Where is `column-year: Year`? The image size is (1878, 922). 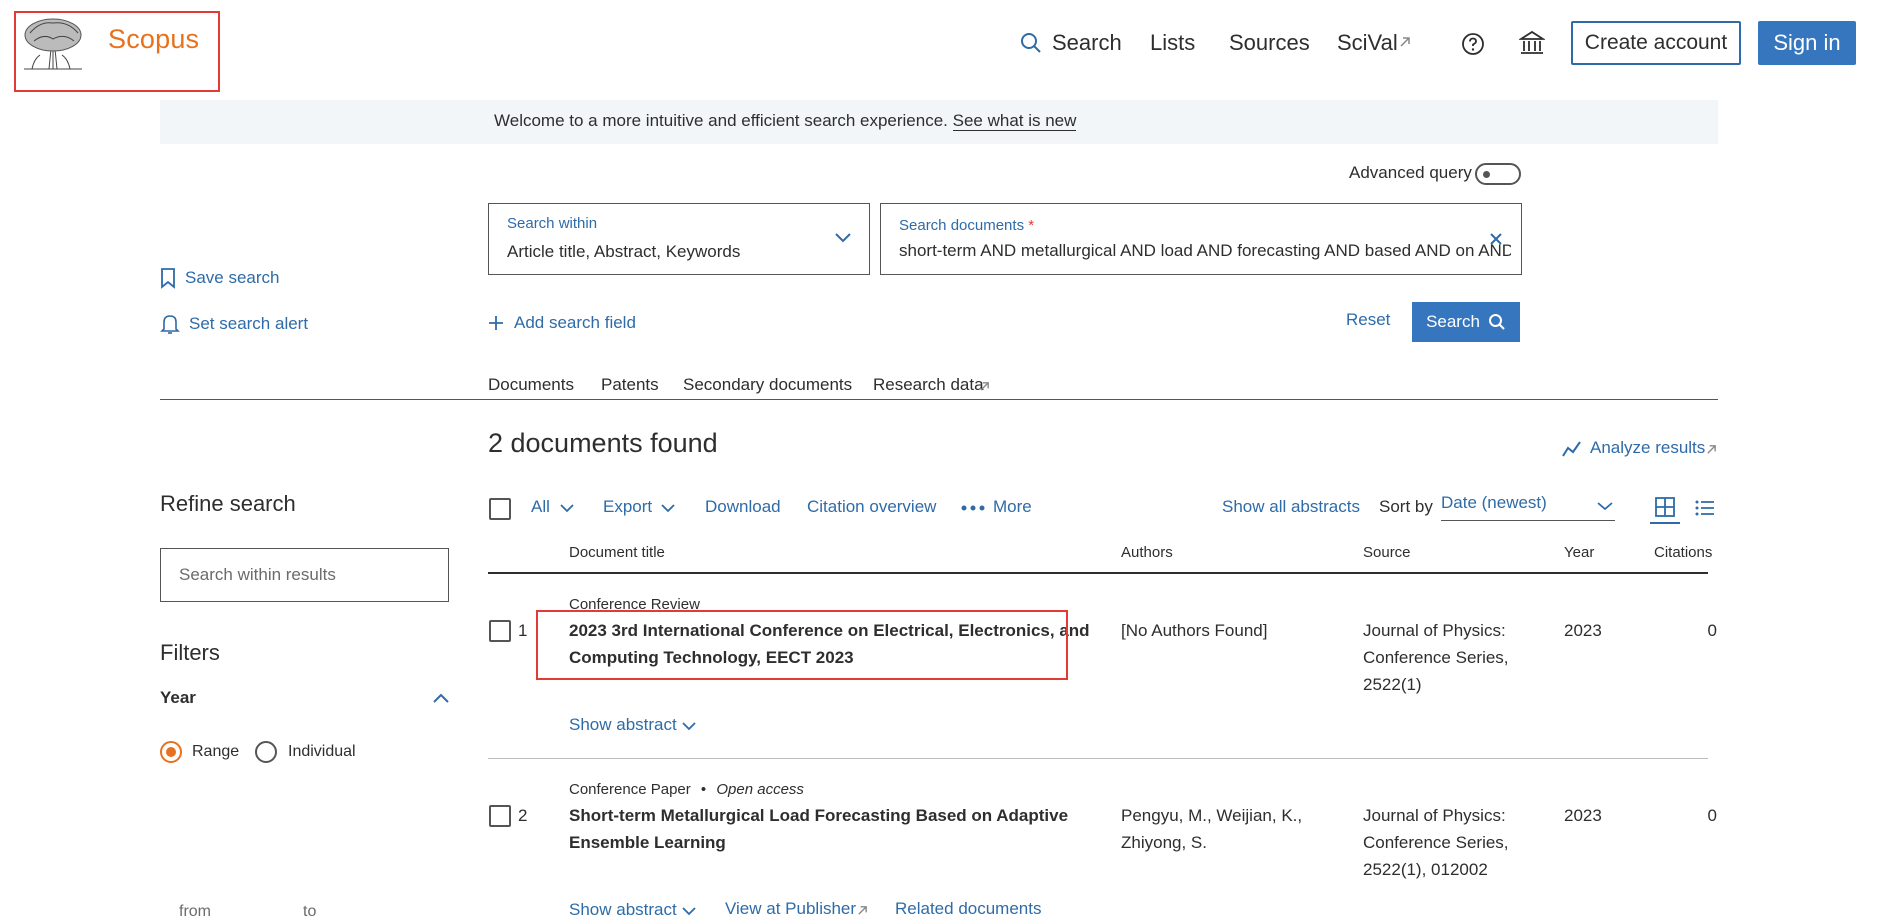
column-year: Year is located at coordinates (1579, 552).